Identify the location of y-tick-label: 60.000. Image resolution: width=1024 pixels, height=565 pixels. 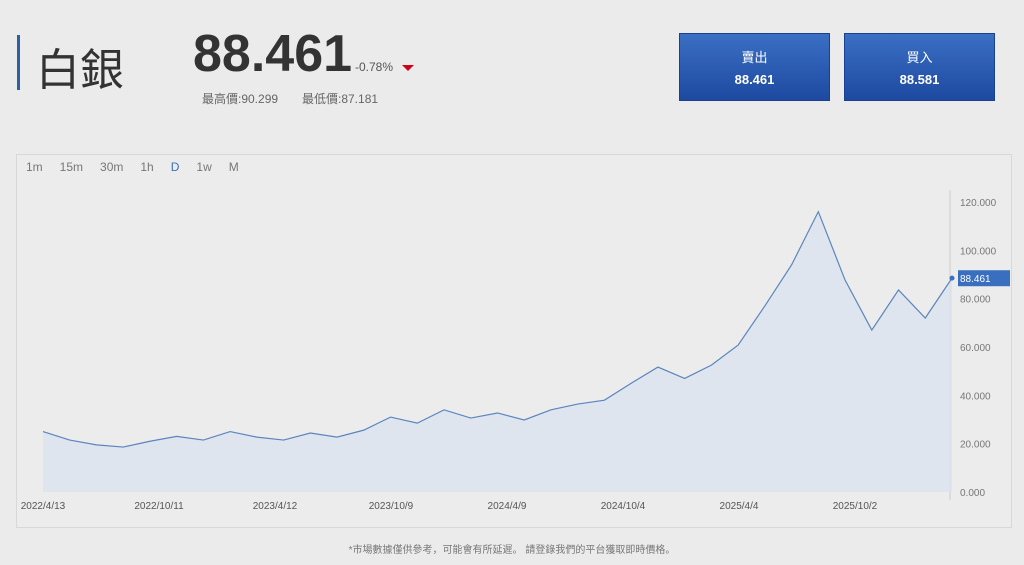
(975, 348).